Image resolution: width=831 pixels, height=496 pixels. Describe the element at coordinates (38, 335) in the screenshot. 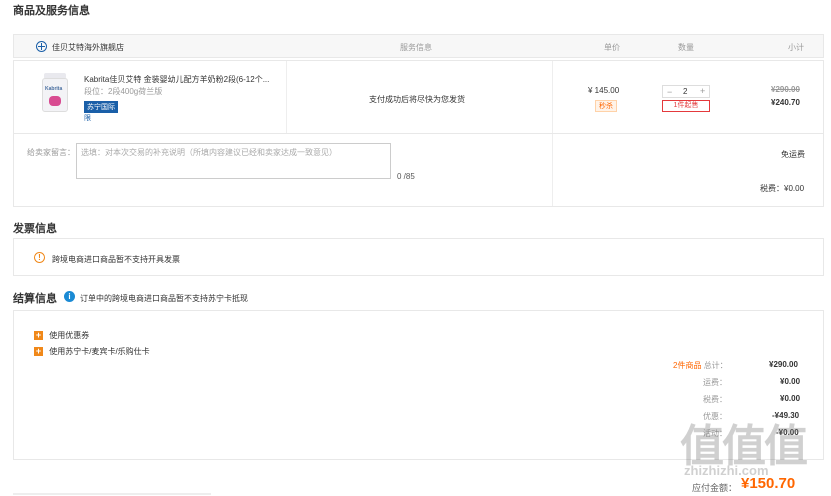

I see `expand-coupon-icon: +` at that location.